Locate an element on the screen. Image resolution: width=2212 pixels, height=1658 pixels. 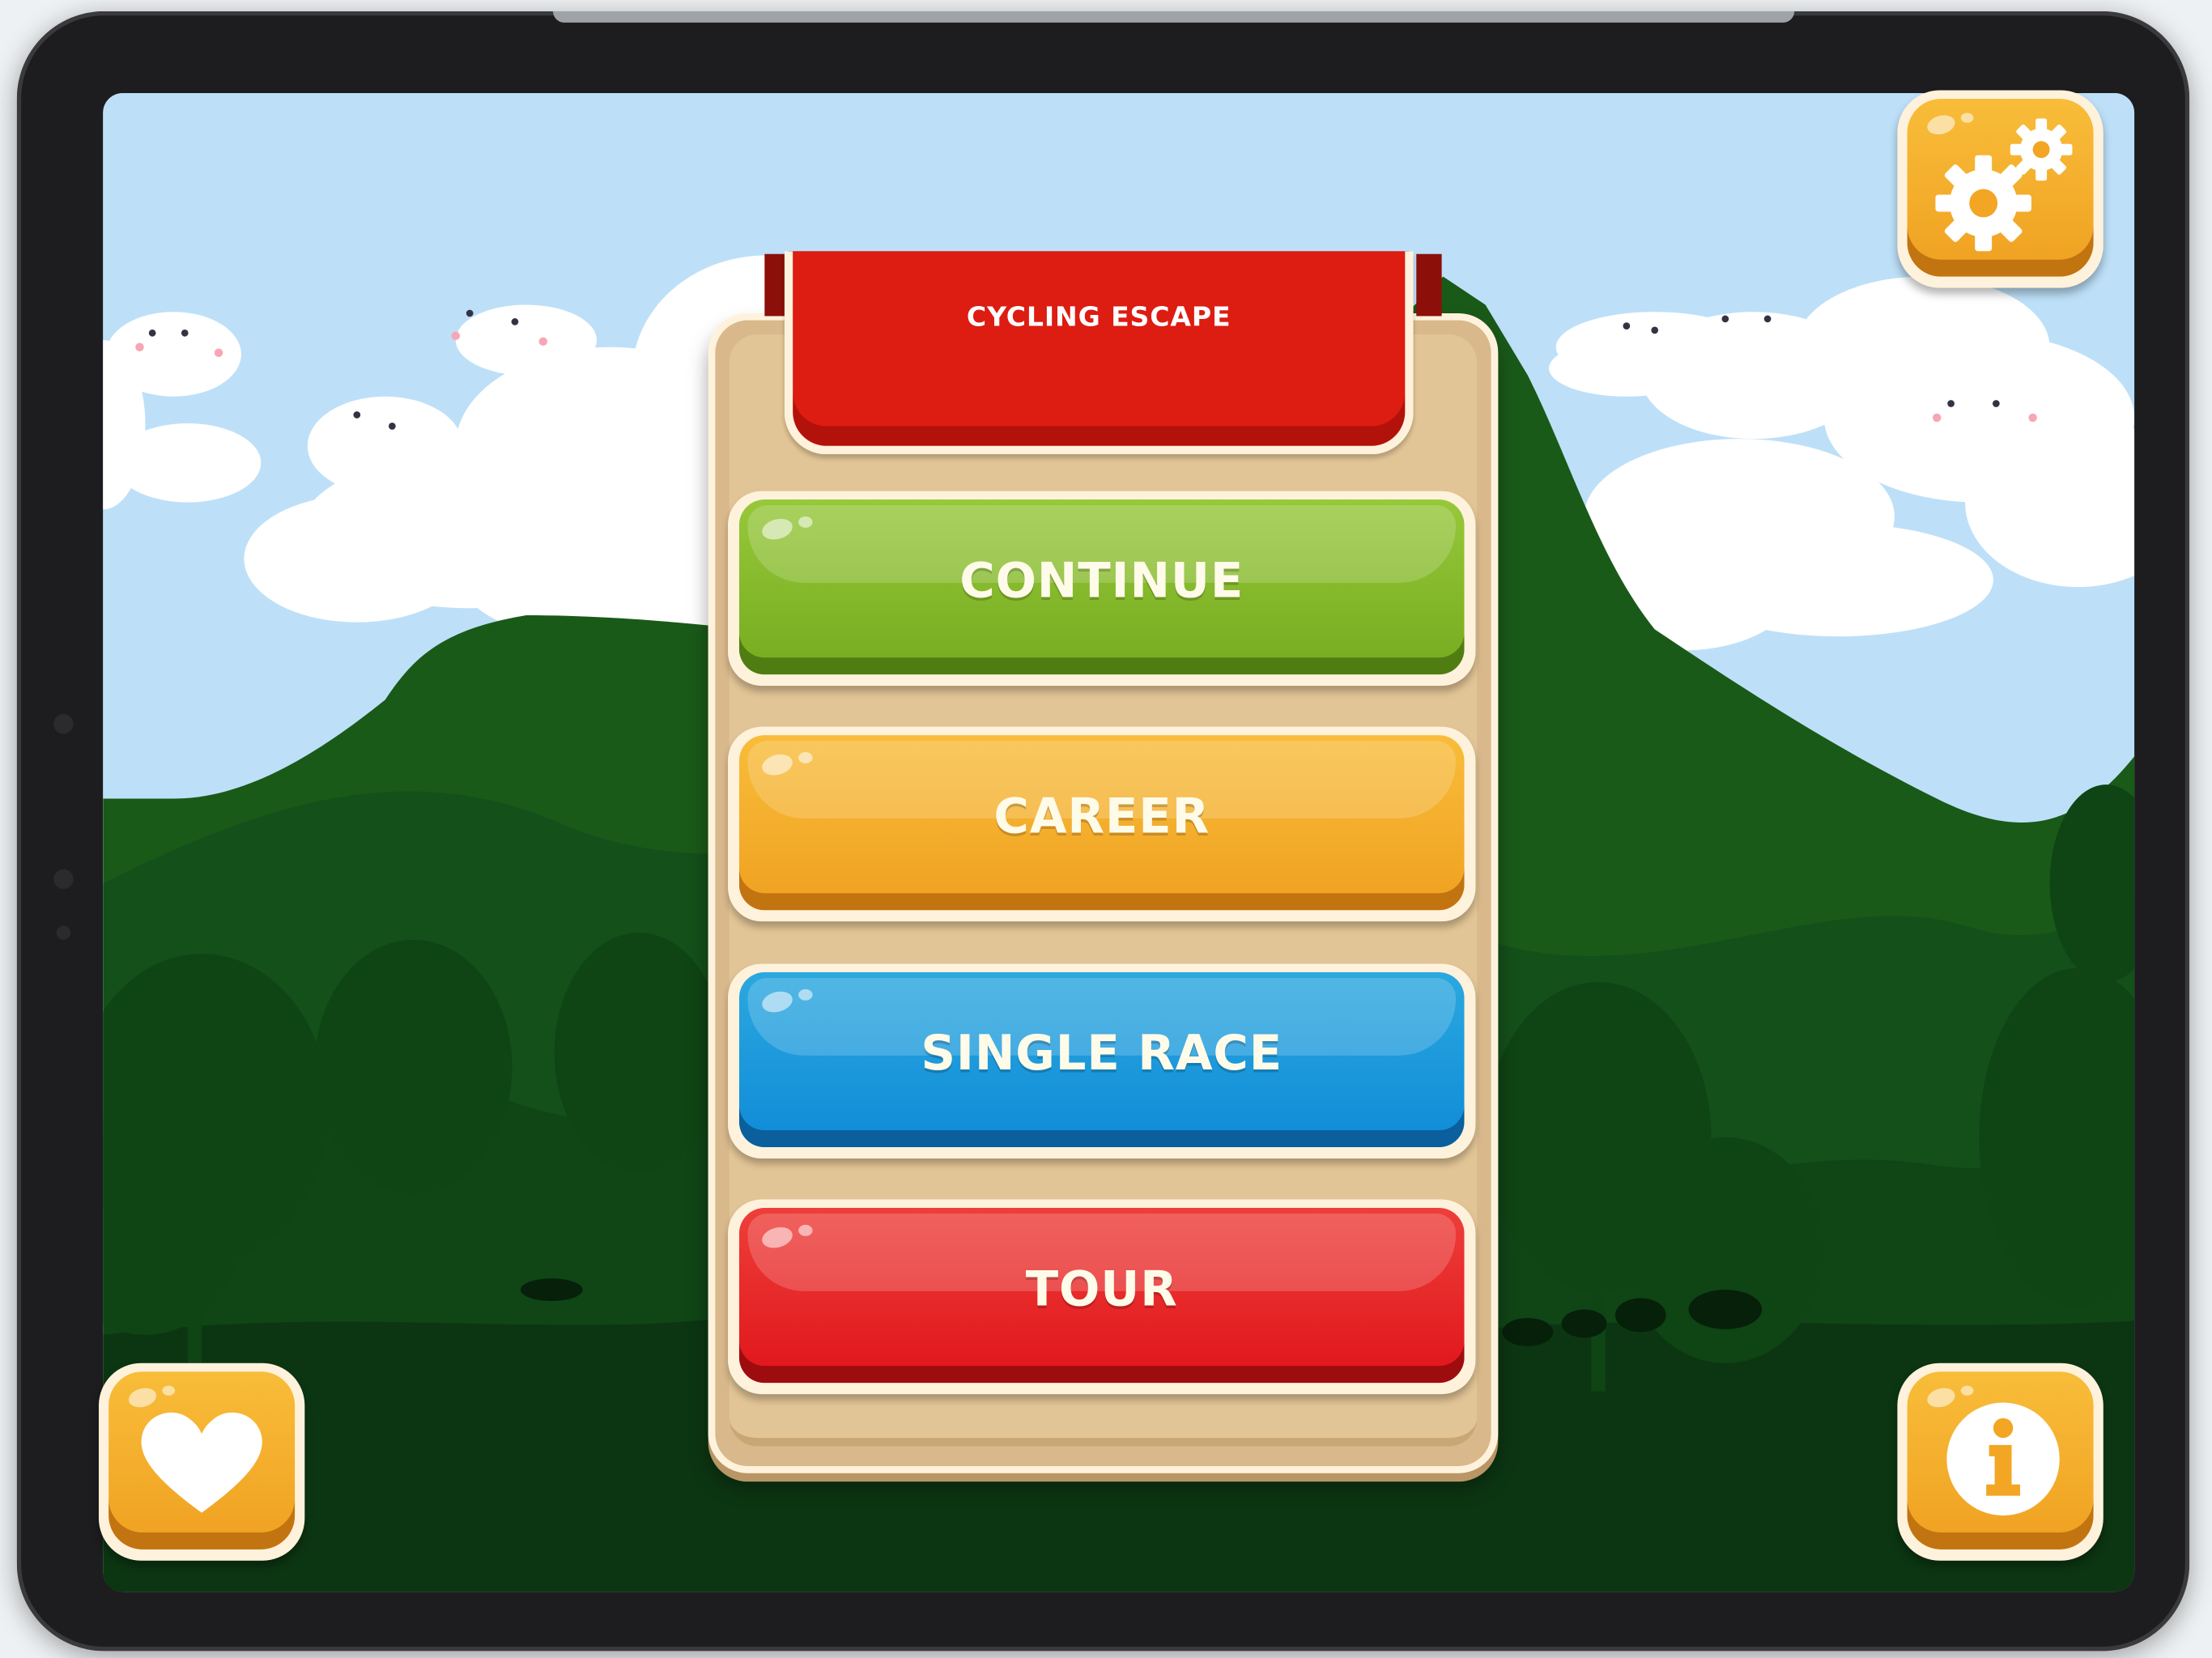
continue-button-label: CONTINUE is located at coordinates (1102, 581).